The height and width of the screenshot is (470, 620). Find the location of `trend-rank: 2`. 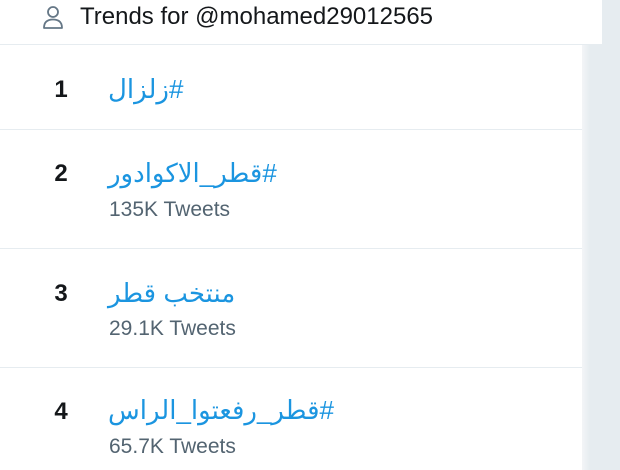

trend-rank: 2 is located at coordinates (61, 173).